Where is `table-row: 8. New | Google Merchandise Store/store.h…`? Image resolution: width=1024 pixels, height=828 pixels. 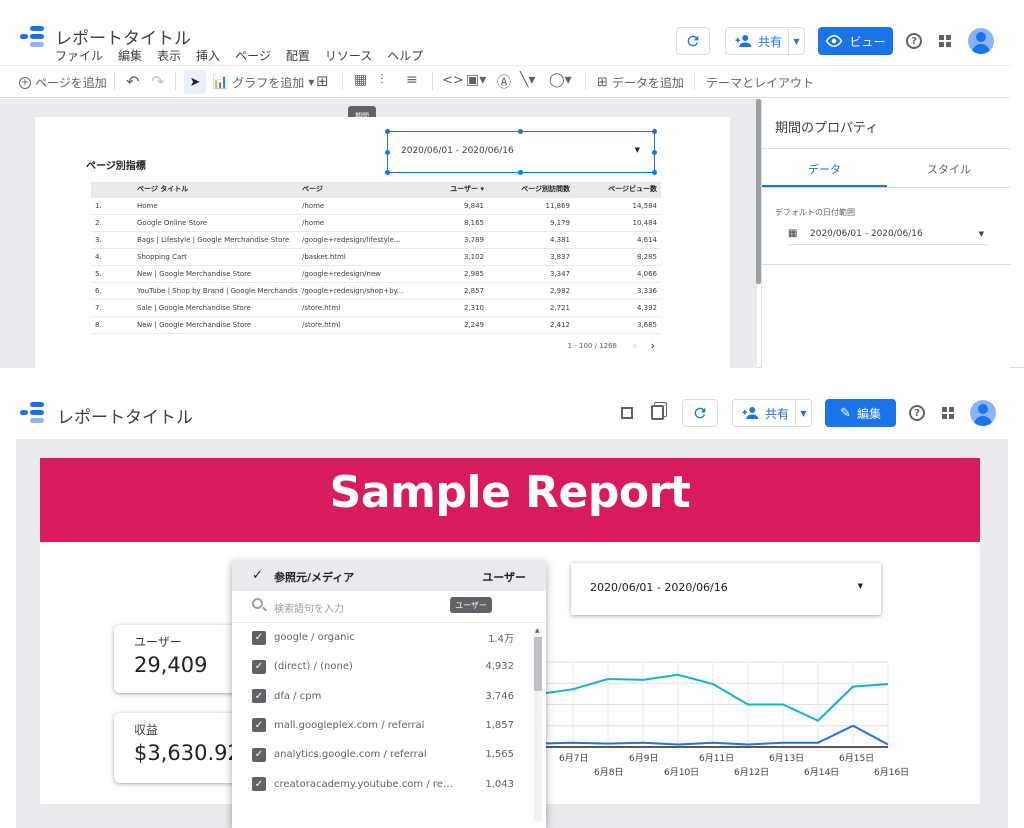 table-row: 8. New | Google Merchandise Store/store.h… is located at coordinates (376, 325).